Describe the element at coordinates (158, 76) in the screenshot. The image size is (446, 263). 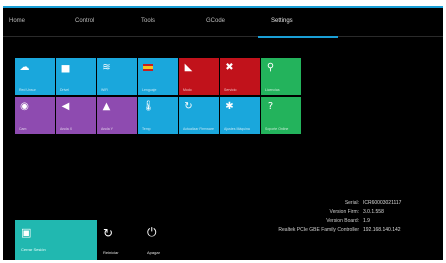
I see `tile-flag: Lenguaje` at that location.